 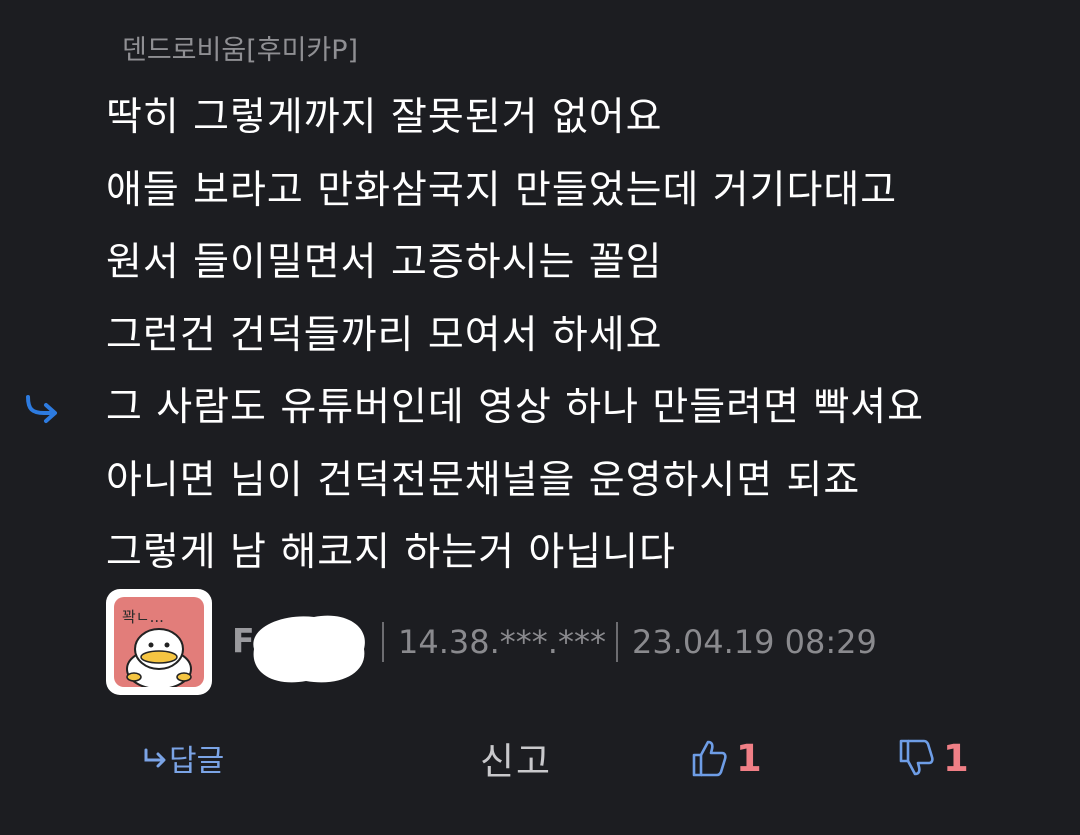 I want to click on ip-address: 14.38.***.***, so click(x=502, y=642).